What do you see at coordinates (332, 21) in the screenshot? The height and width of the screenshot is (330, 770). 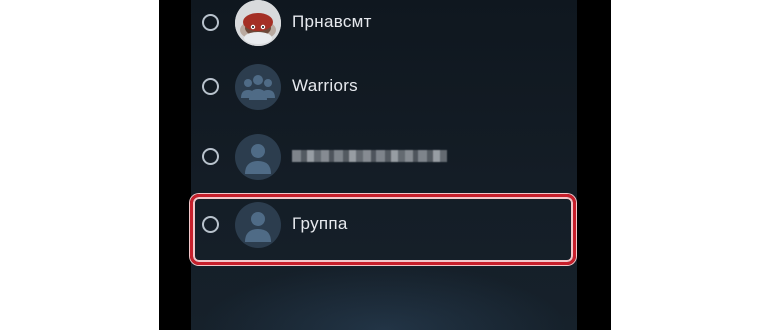 I see `contact-name: Прнавсмт` at bounding box center [332, 21].